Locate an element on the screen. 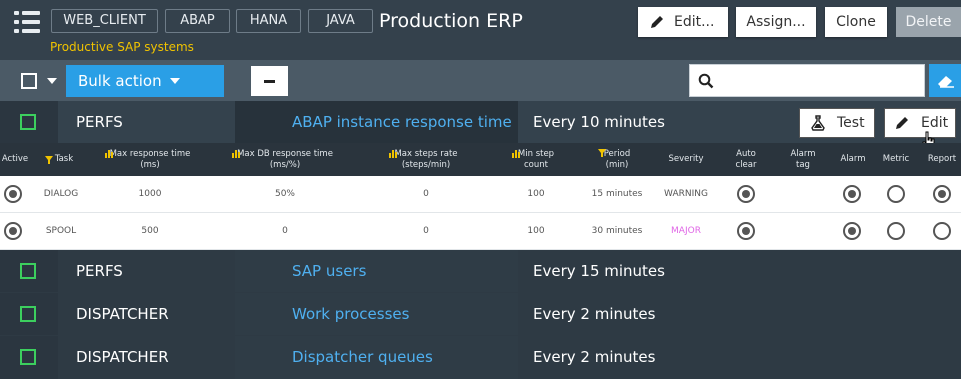 Image resolution: width=961 pixels, height=379 pixels. col-period: Period (min) is located at coordinates (617, 159).